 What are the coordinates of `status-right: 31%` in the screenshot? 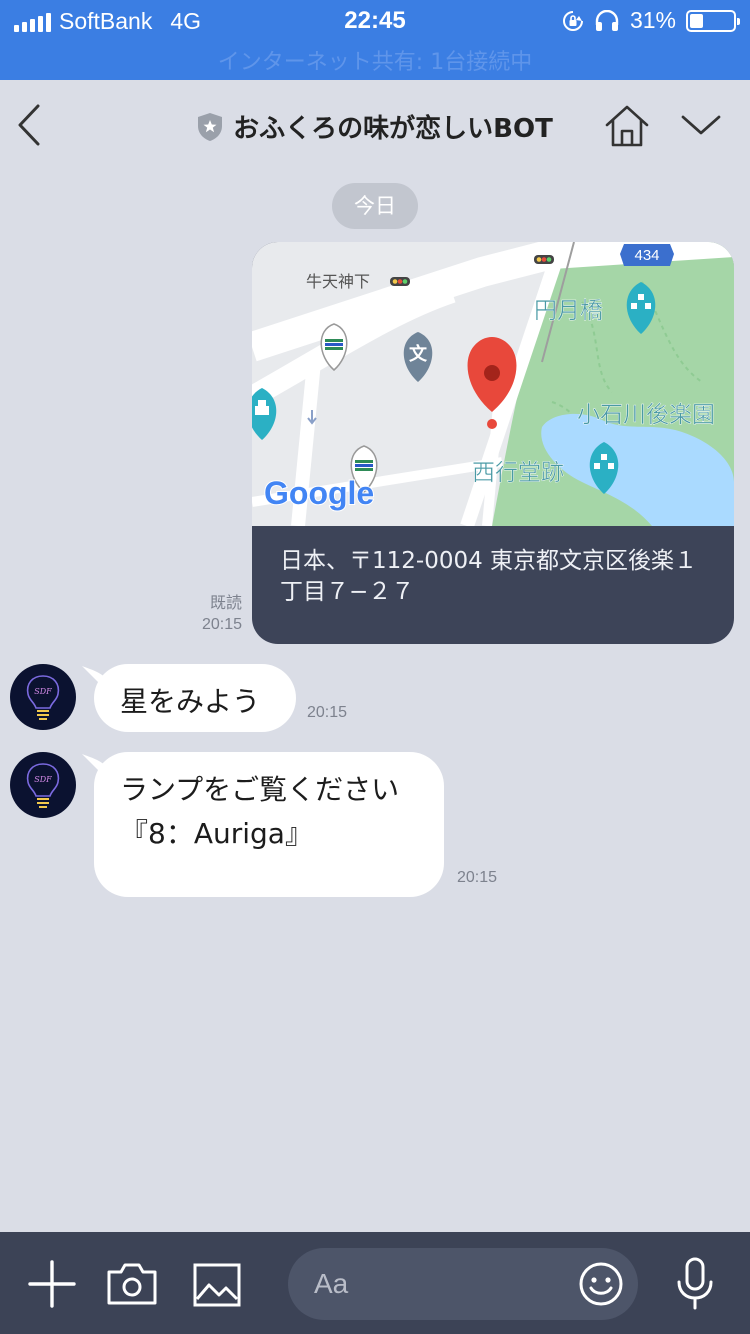 It's located at (651, 20).